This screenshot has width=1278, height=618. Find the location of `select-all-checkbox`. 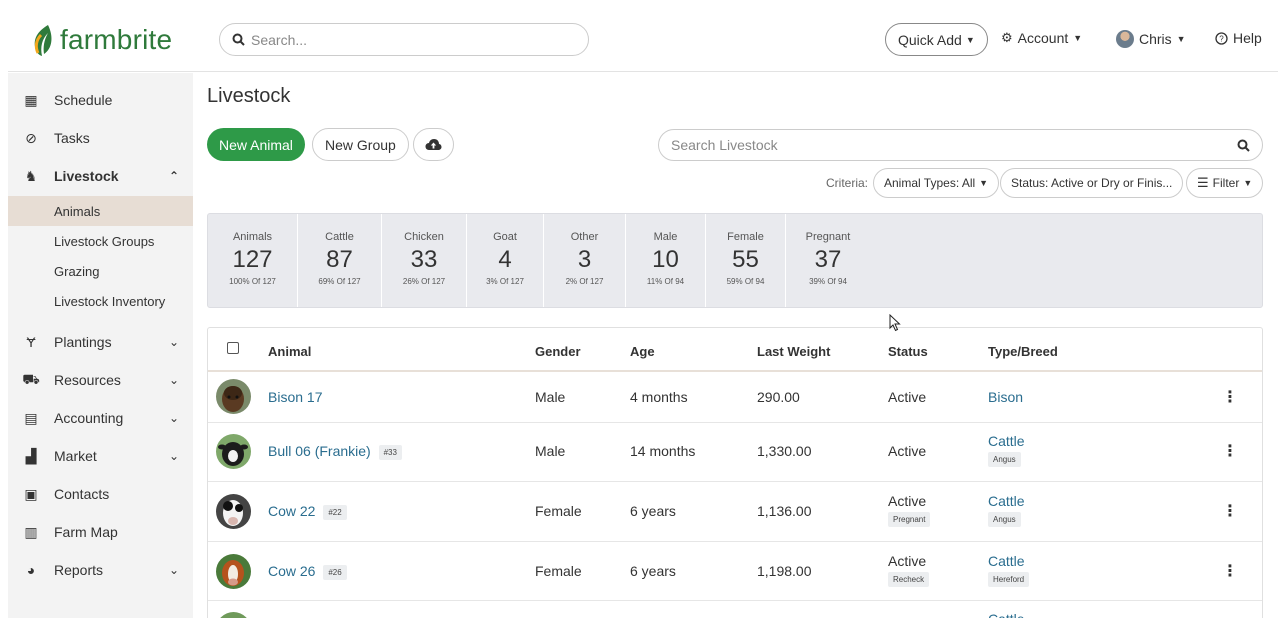

select-all-checkbox is located at coordinates (233, 348).